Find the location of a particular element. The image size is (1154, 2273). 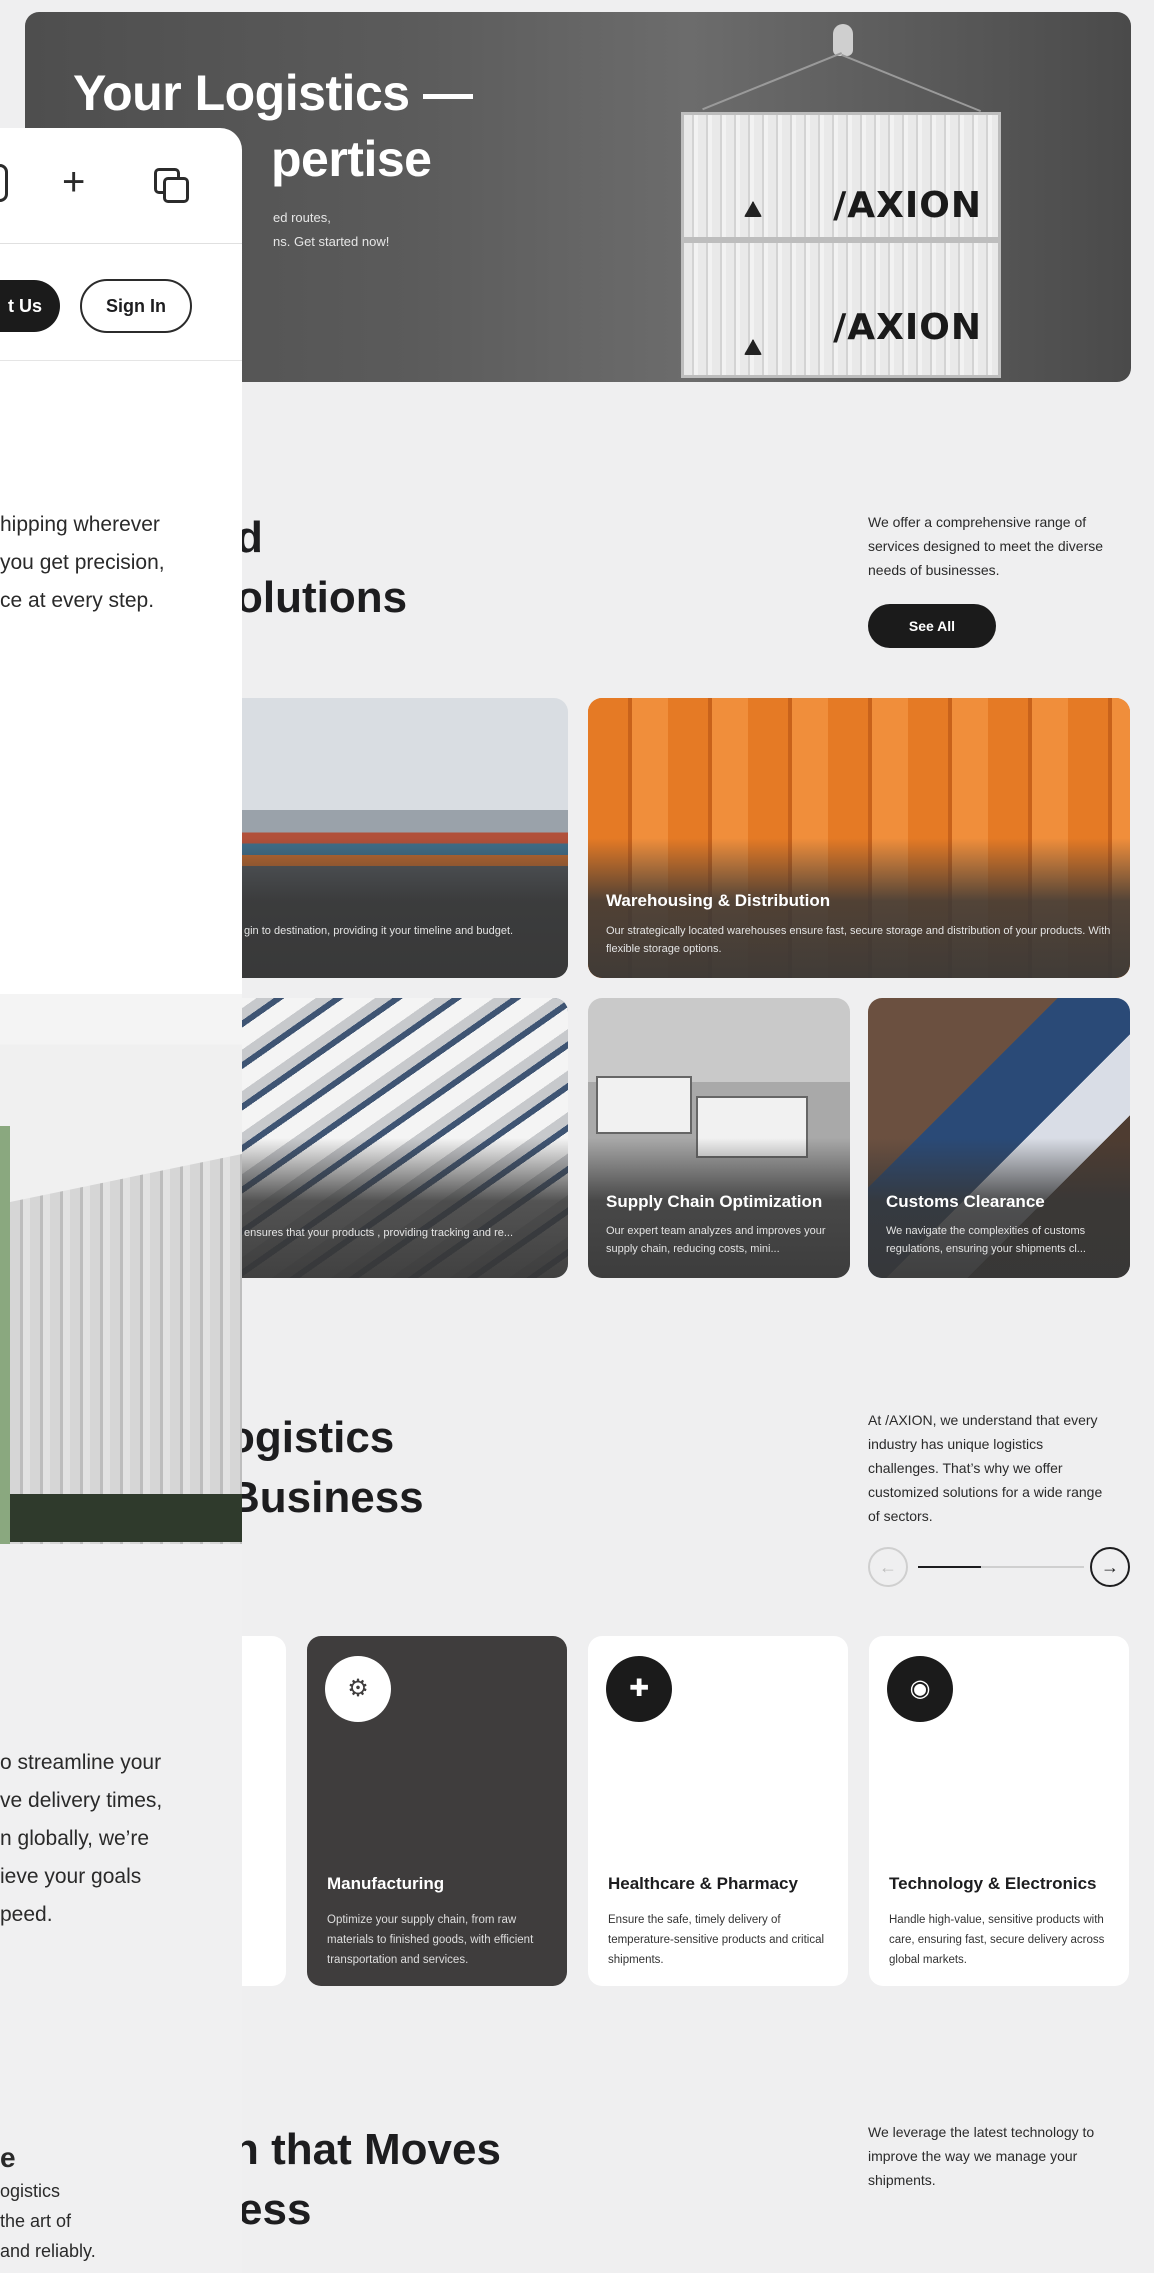

industry-card-title: Manufacturing is located at coordinates (386, 1883).